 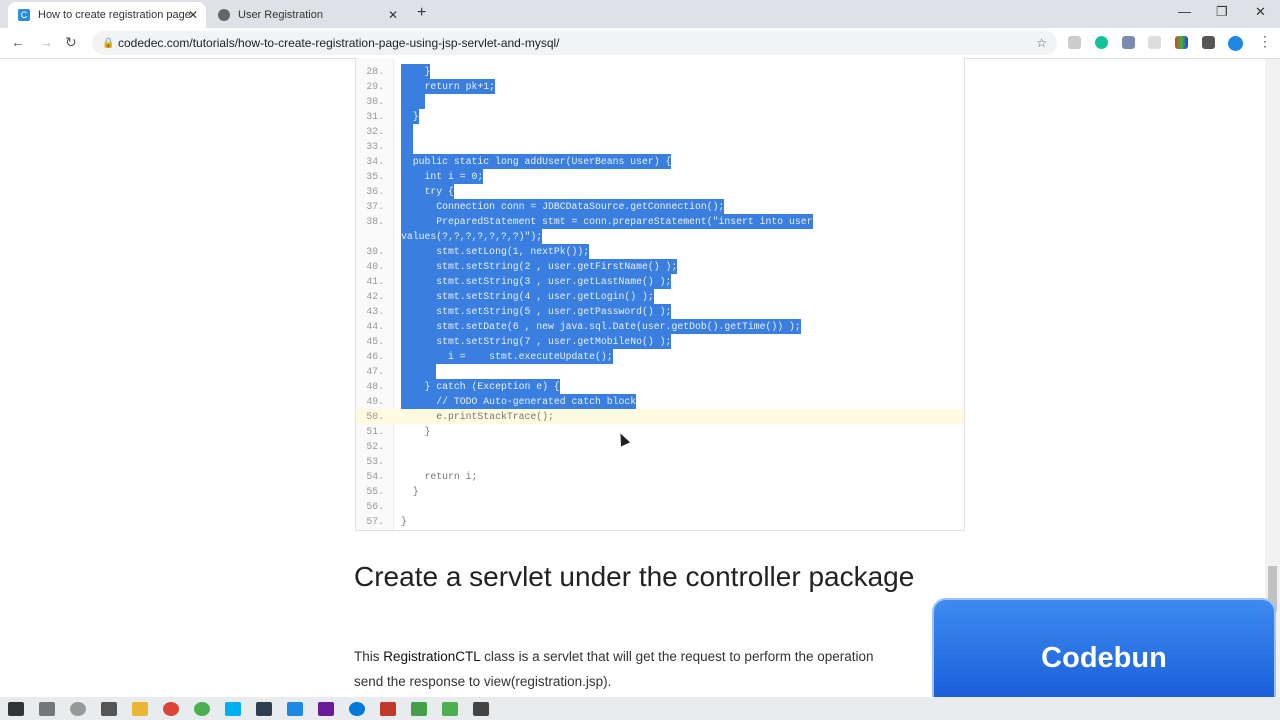 What do you see at coordinates (375, 431) in the screenshot?
I see `line-number: 51.` at bounding box center [375, 431].